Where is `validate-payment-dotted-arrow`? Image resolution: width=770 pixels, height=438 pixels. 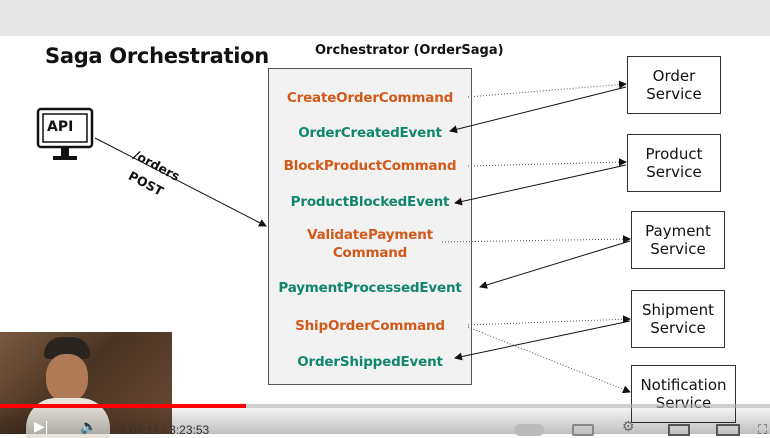
validate-payment-dotted-arrow is located at coordinates (536, 239).